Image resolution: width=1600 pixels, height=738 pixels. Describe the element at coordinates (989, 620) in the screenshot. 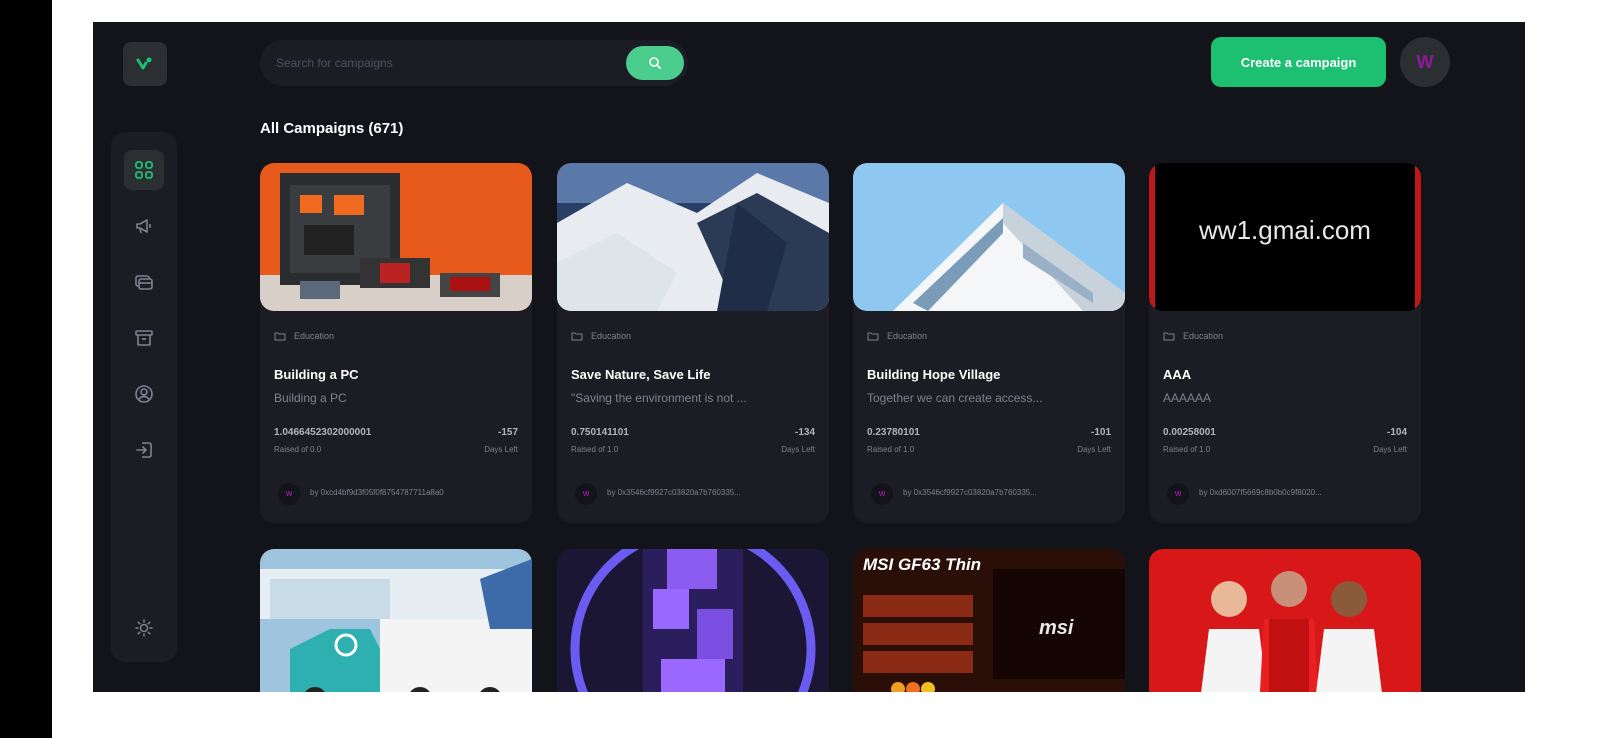

I see `campaign-card: MSI GF63 Thin msi` at that location.